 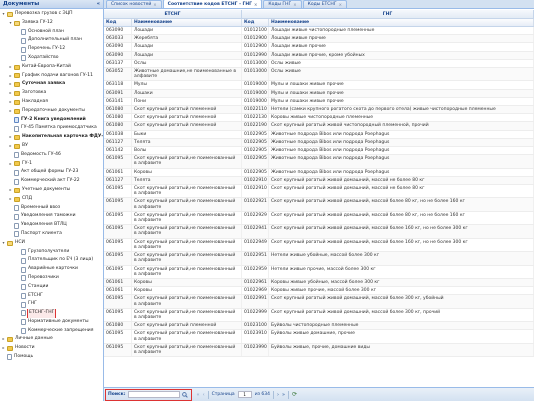 I want to click on tree-item: ▸ Заготовка, so click(x=51, y=93).